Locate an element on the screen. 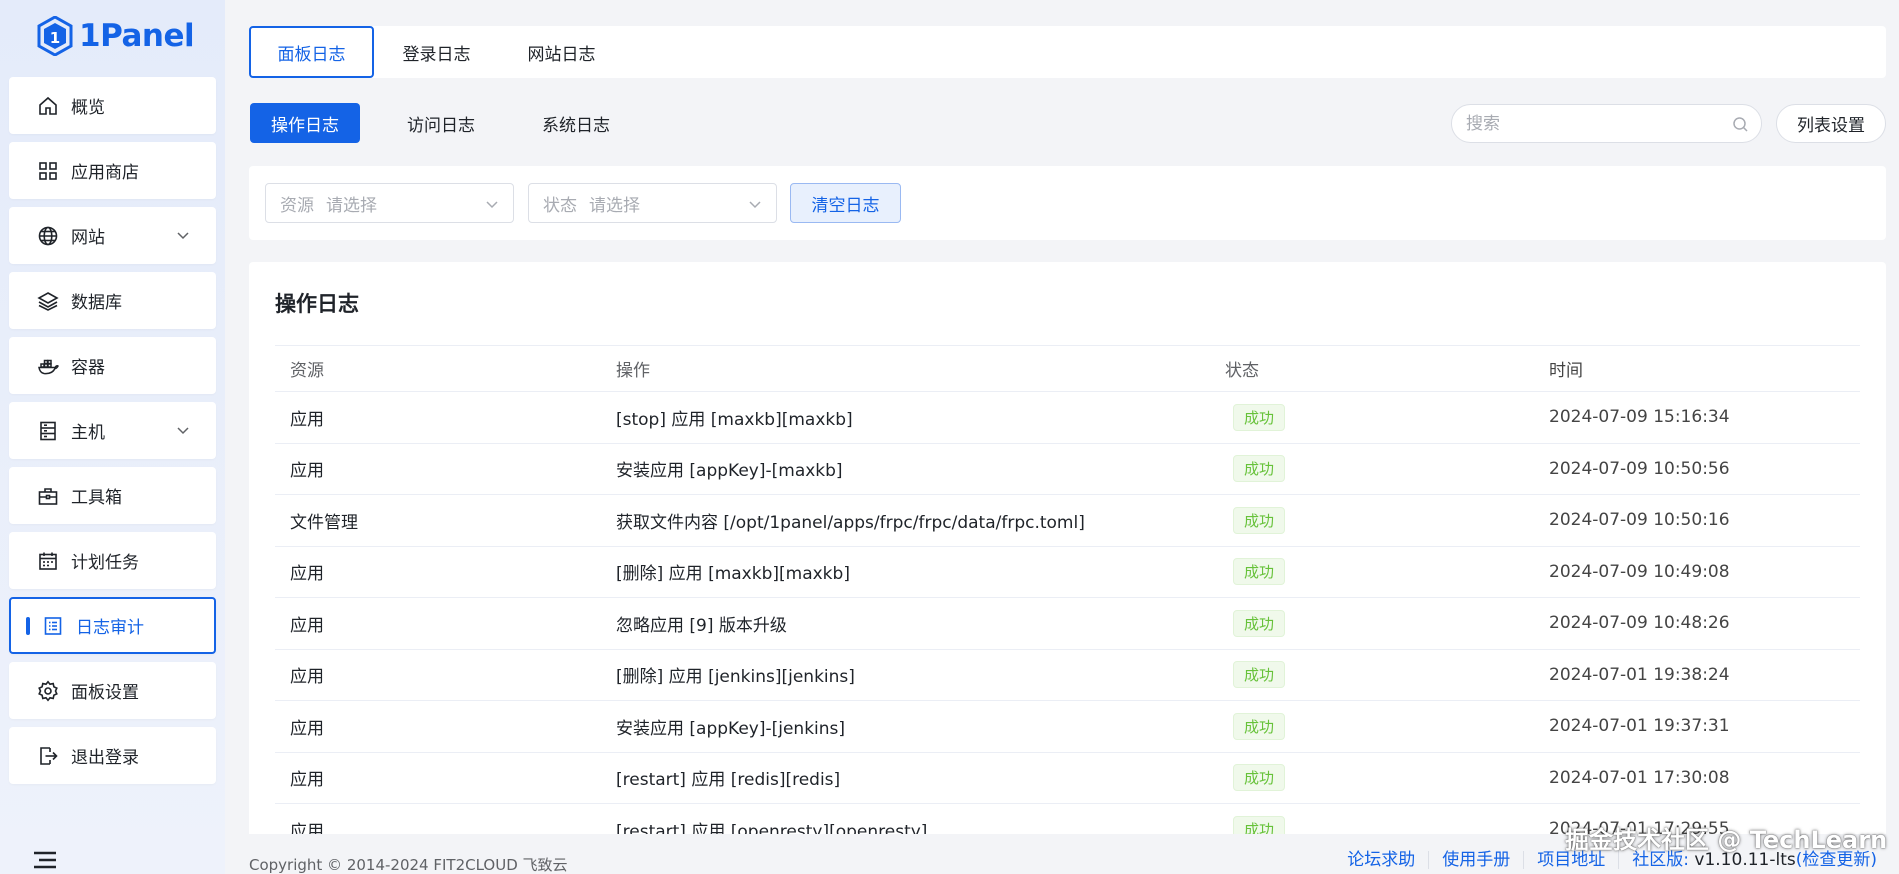  sidebar-item-toolbox: 工具箱 is located at coordinates (112, 495).